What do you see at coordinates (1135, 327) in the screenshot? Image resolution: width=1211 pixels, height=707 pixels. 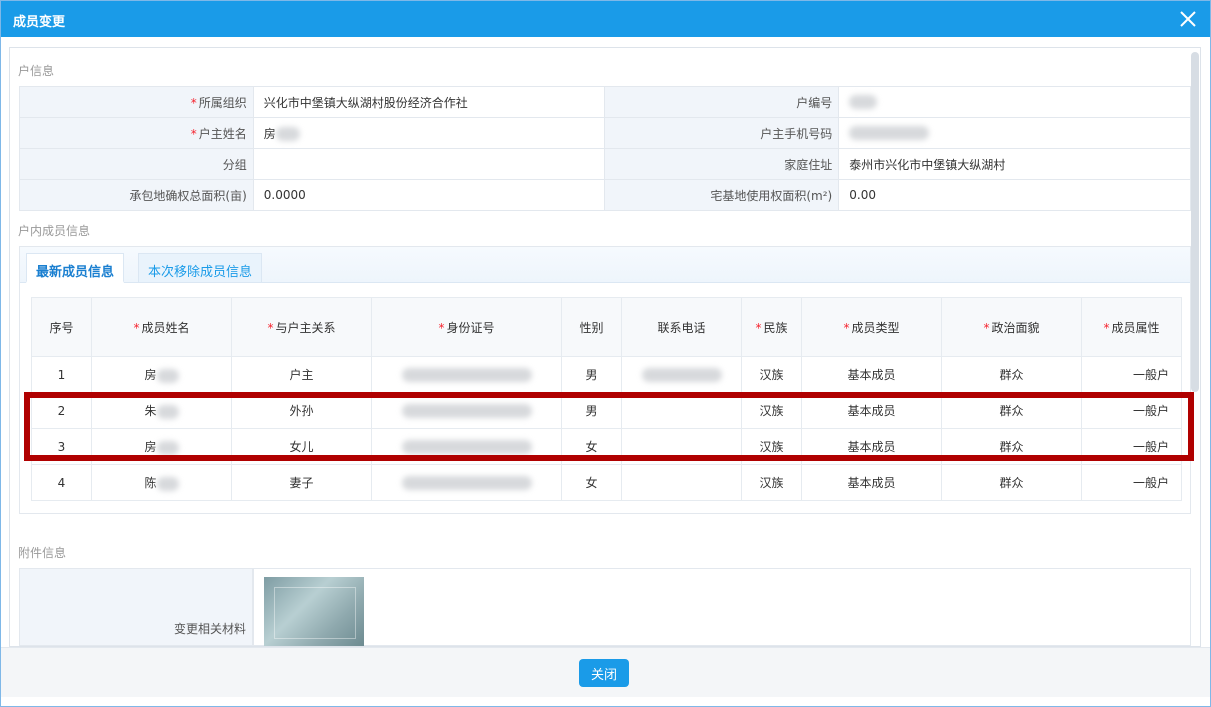 I see `members-column-header-text: 成员属性` at bounding box center [1135, 327].